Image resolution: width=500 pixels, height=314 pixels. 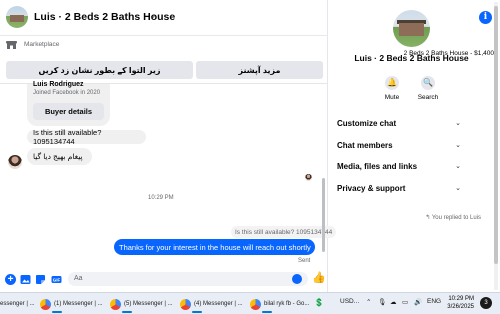 What do you see at coordinates (42, 44) in the screenshot?
I see `marketplace-label: Marketplace` at bounding box center [42, 44].